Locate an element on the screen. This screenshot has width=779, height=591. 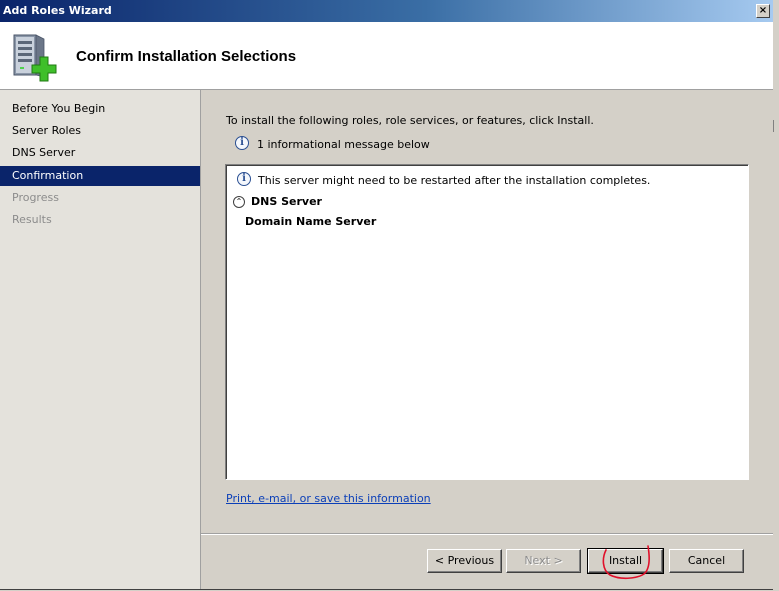
install-button: Install is located at coordinates (625, 561).